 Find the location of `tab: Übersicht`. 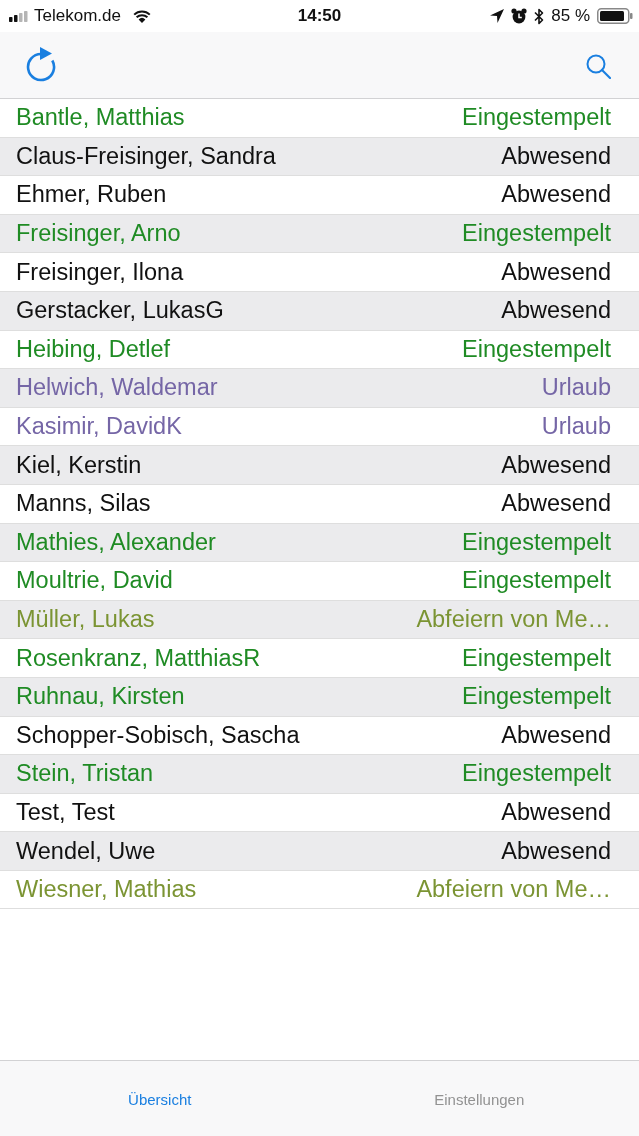

tab: Übersicht is located at coordinates (160, 1099).